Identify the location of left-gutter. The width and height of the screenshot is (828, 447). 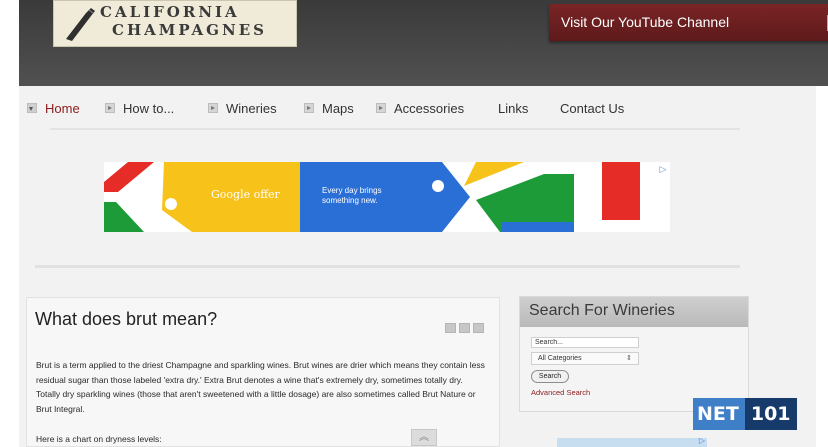
(9, 223).